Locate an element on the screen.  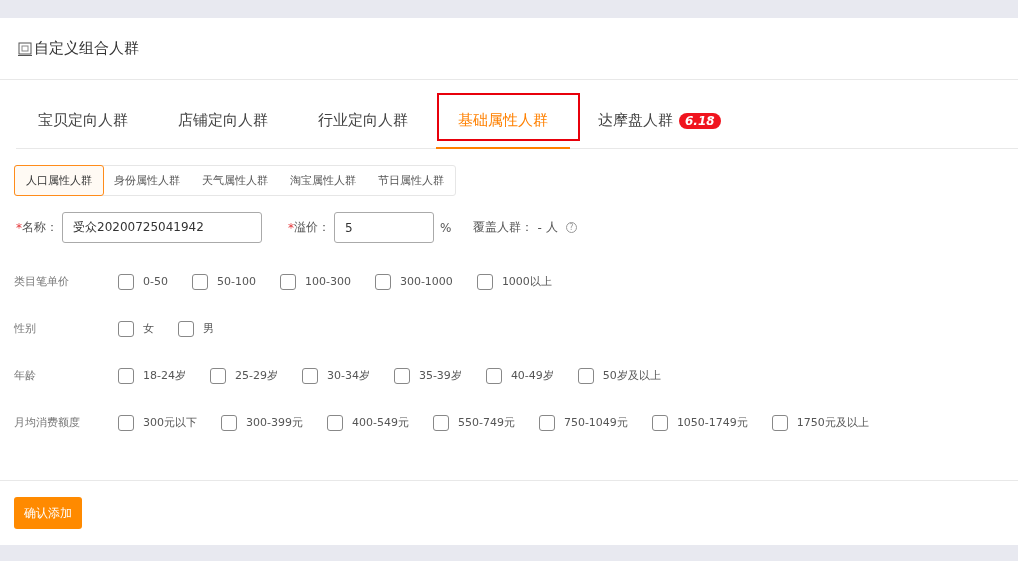
sub-tab: 节日属性人群 is located at coordinates (411, 180).